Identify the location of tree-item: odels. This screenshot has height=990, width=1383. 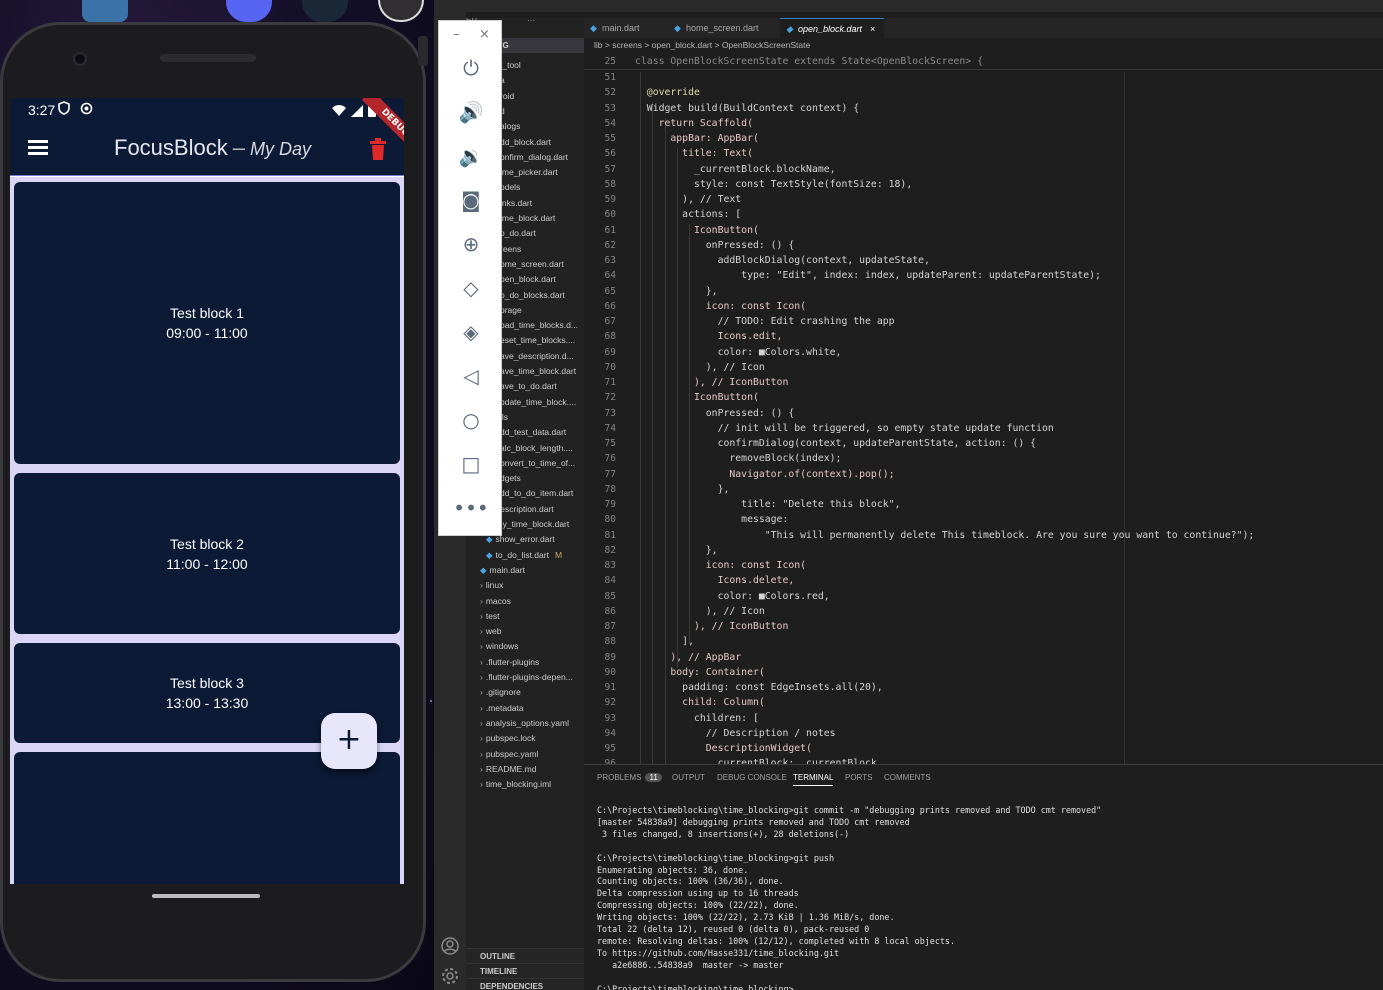
(510, 187).